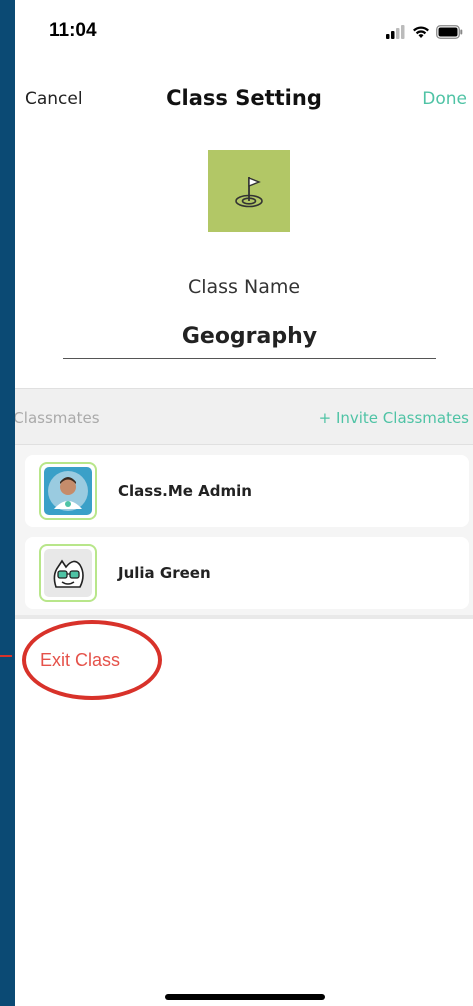 The image size is (473, 1006). Describe the element at coordinates (6, 656) in the screenshot. I see `annotation-arrow-tip` at that location.